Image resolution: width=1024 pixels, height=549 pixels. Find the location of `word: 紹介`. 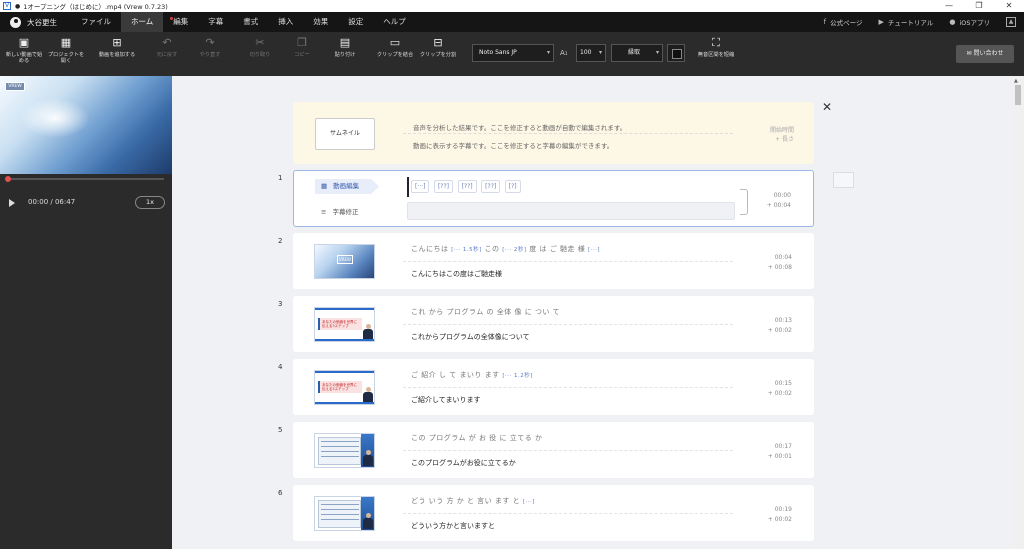

word: 紹介 is located at coordinates (428, 375).